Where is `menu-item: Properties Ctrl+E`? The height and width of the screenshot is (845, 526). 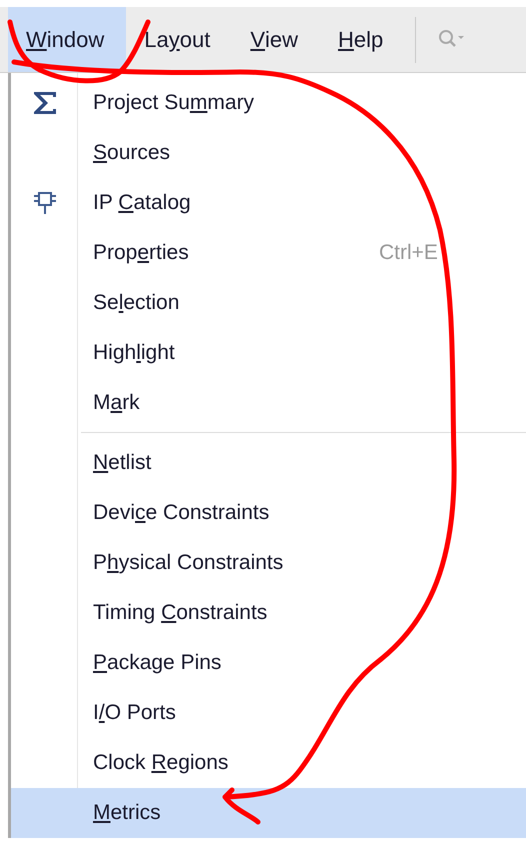
menu-item: Properties Ctrl+E is located at coordinates (268, 253).